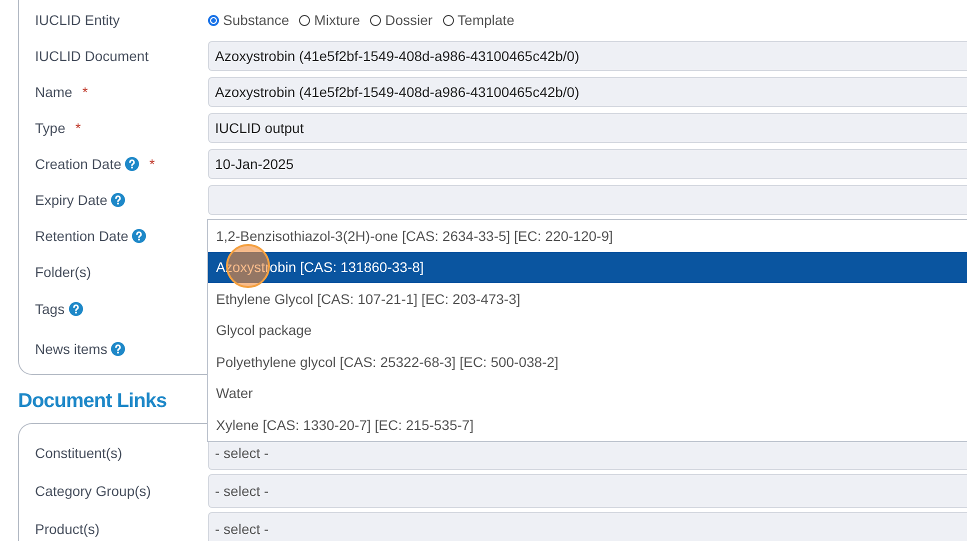  What do you see at coordinates (587, 362) in the screenshot?
I see `dropdown-option: Polyethylene glycol [CAS: 25322-68-3] [EC: 500-038-2]` at bounding box center [587, 362].